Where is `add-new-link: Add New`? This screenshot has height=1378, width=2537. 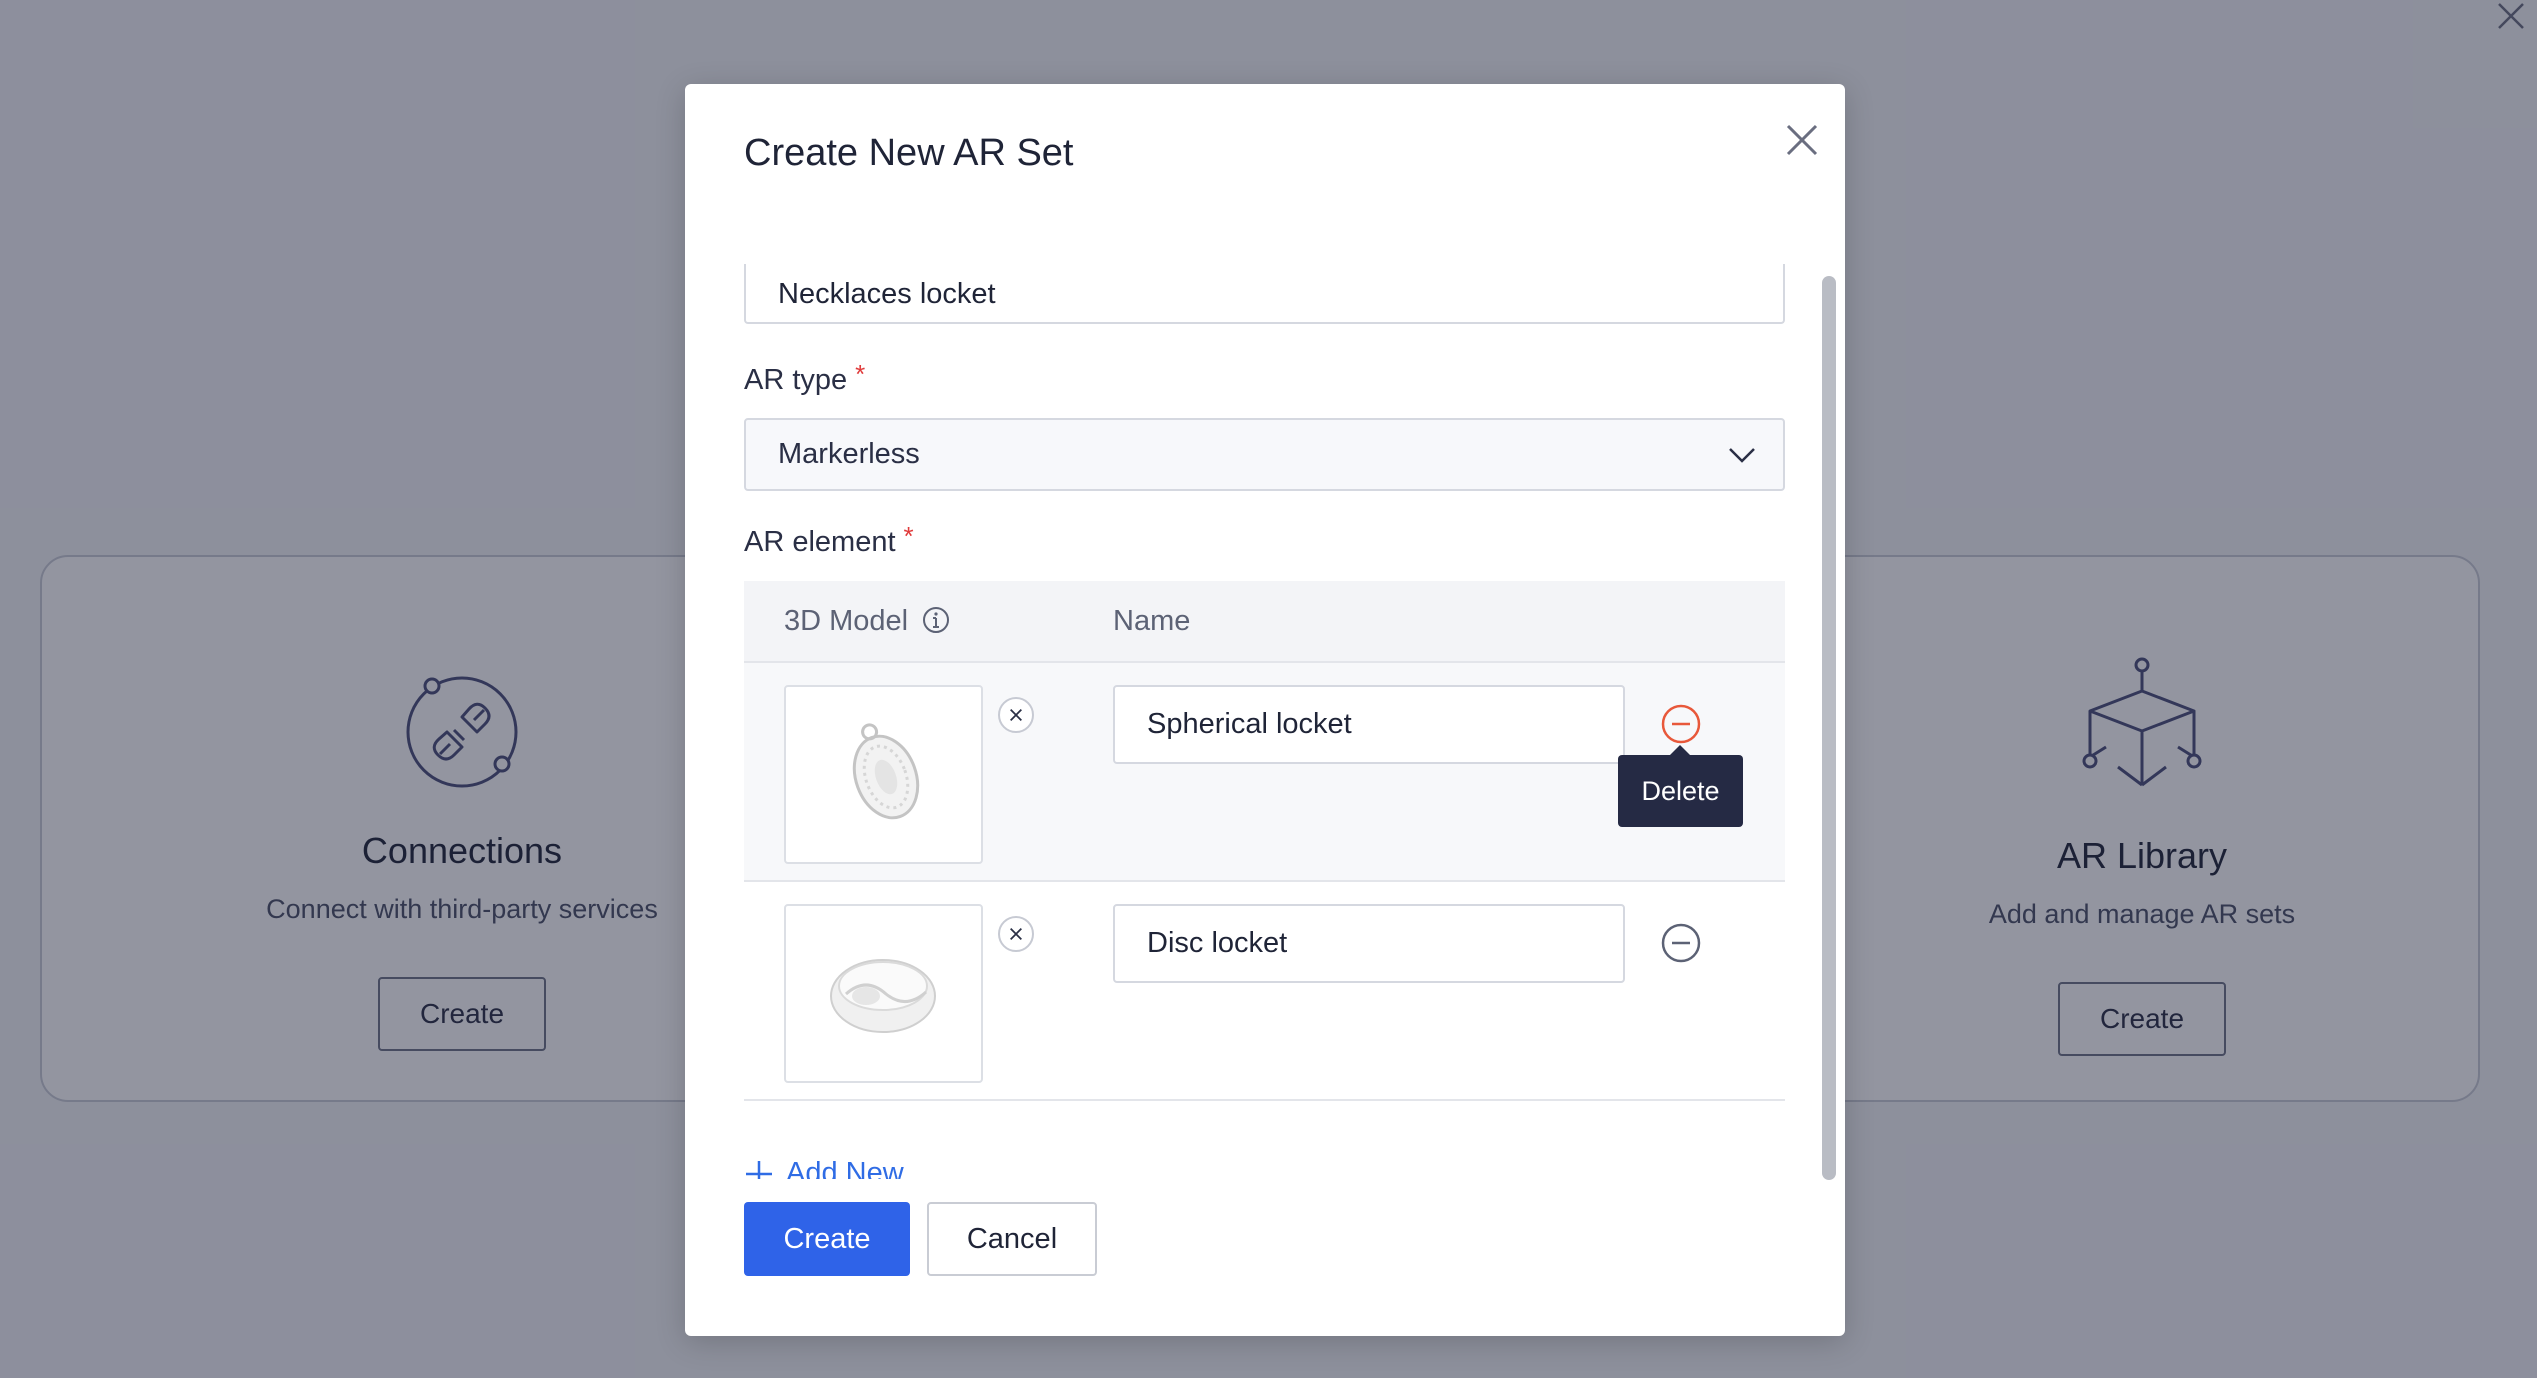 add-new-link: Add New is located at coordinates (824, 1168).